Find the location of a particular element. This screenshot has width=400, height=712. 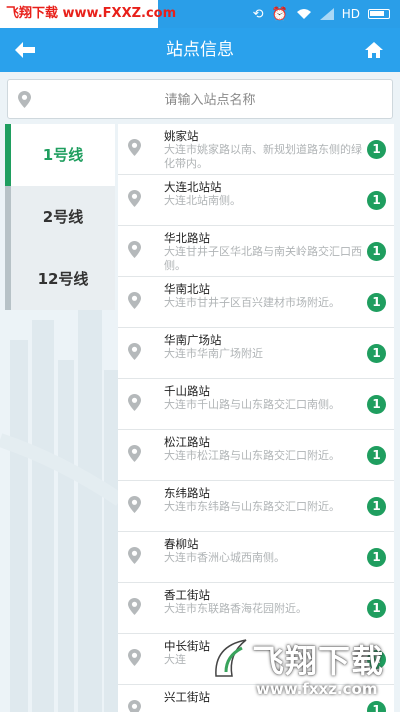

station-name: 华南广场站 is located at coordinates (193, 340).